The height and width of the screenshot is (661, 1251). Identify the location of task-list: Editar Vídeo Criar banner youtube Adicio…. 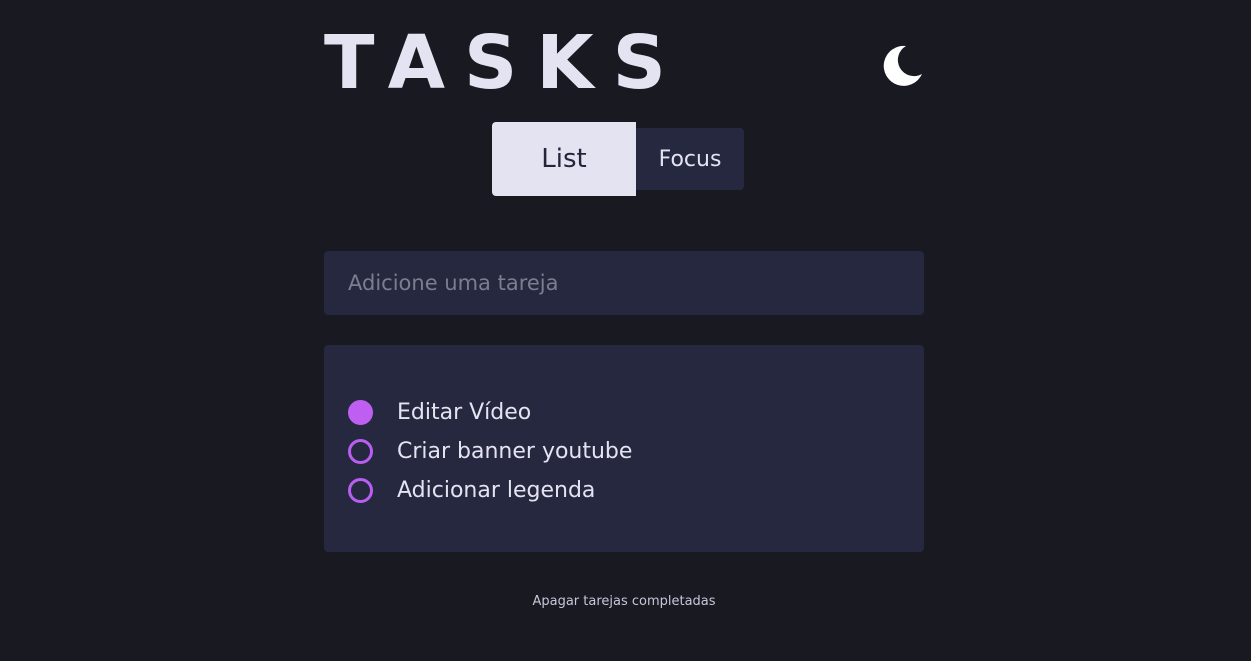
(490, 451).